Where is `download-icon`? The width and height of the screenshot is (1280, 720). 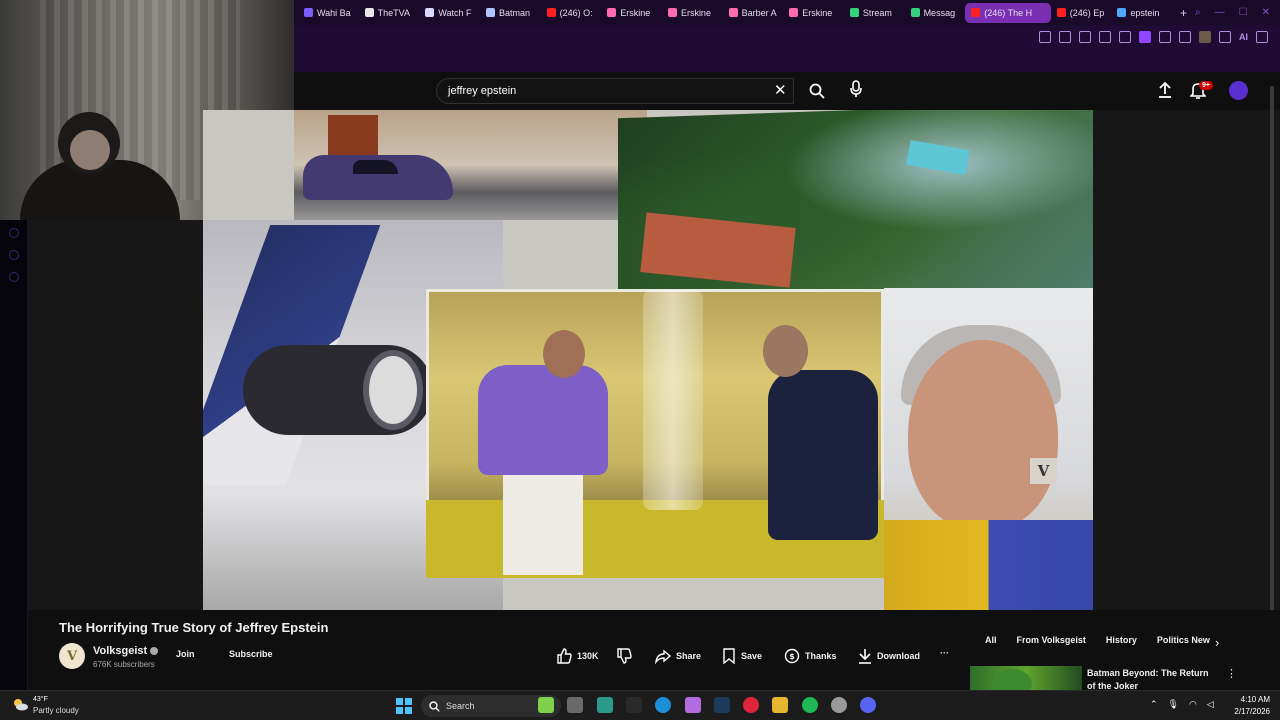
download-icon is located at coordinates (1225, 37).